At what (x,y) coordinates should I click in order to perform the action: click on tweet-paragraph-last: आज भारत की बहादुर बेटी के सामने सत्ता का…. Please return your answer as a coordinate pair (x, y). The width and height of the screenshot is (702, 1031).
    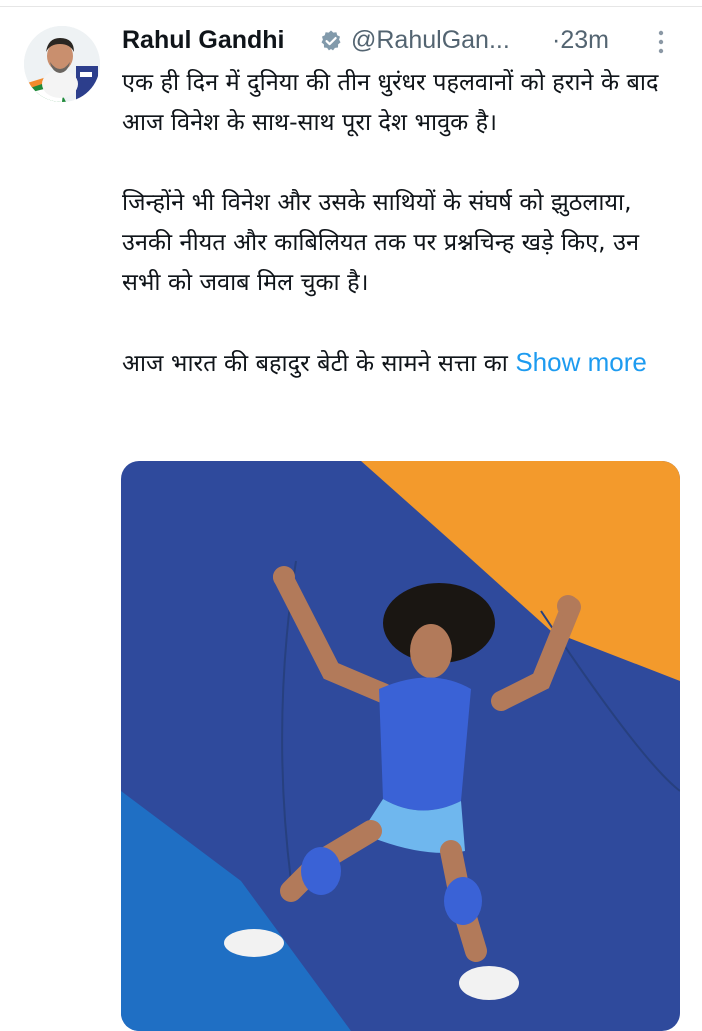
    Looking at the image, I should click on (402, 362).